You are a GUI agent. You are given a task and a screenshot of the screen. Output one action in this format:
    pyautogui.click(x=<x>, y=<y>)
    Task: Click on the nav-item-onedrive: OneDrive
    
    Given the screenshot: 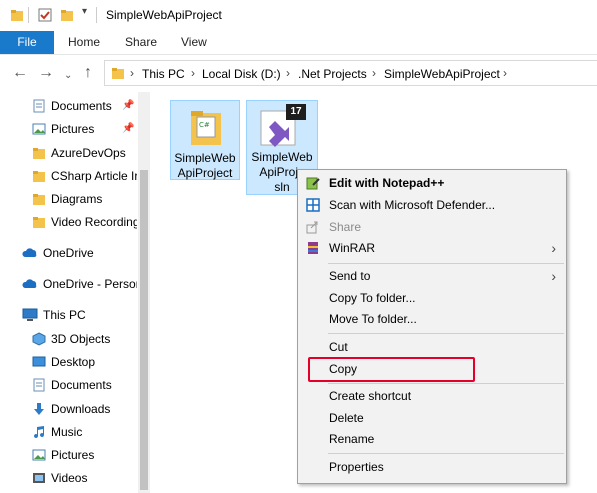 What is the action you would take?
    pyautogui.click(x=79, y=253)
    